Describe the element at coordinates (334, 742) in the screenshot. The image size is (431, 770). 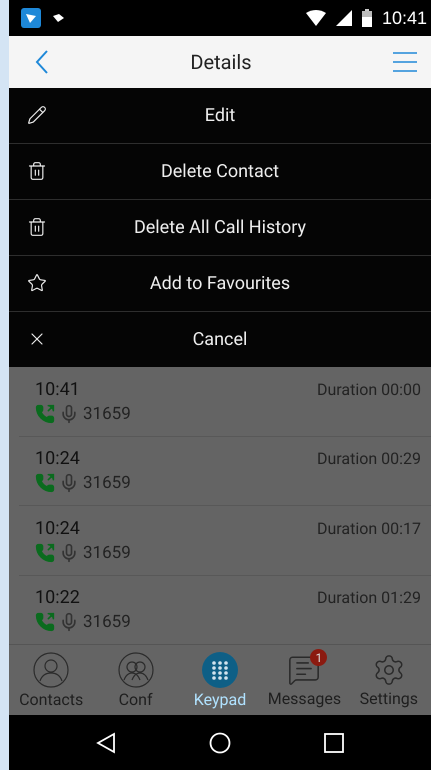
I see `recent-apps-icon` at that location.